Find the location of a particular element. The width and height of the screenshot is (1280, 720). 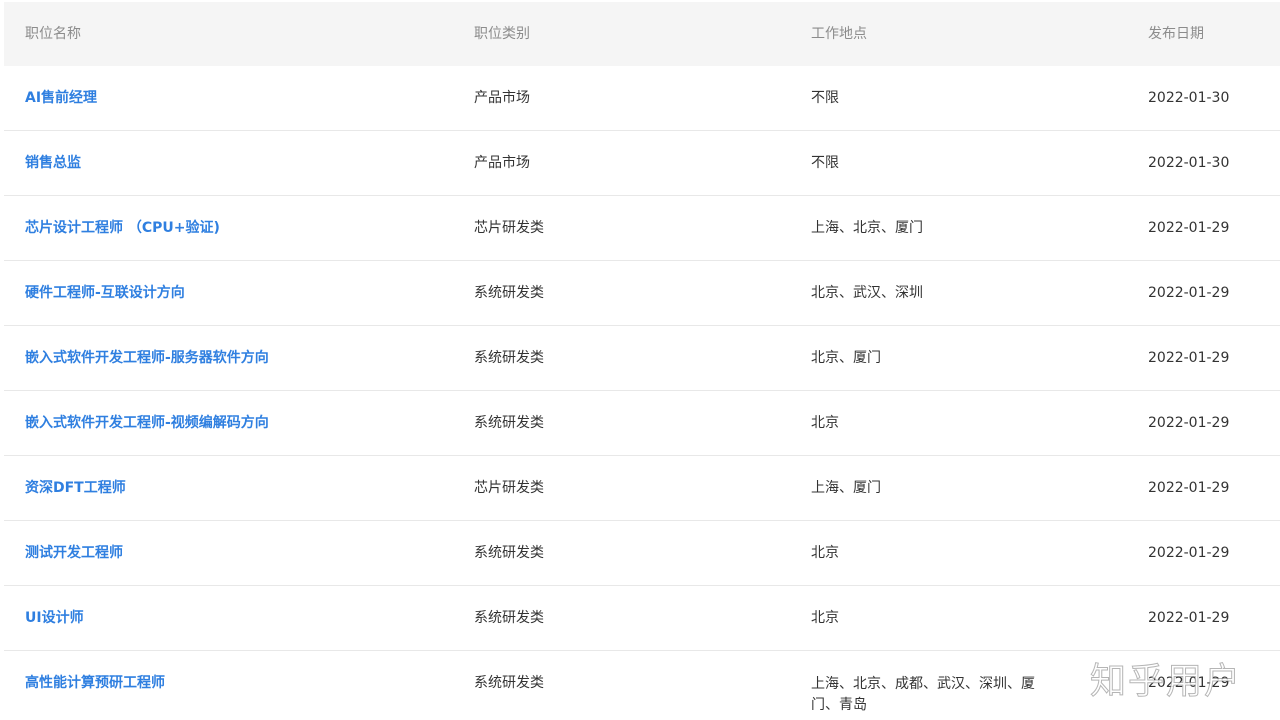

table-row: 销售总监 产品市场 不限 2022-01-30 is located at coordinates (642, 163).